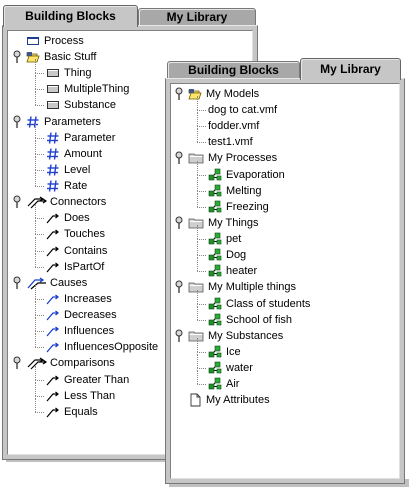 The height and width of the screenshot is (488, 409). Describe the element at coordinates (33, 57) in the screenshot. I see `folder-open-icon` at that location.